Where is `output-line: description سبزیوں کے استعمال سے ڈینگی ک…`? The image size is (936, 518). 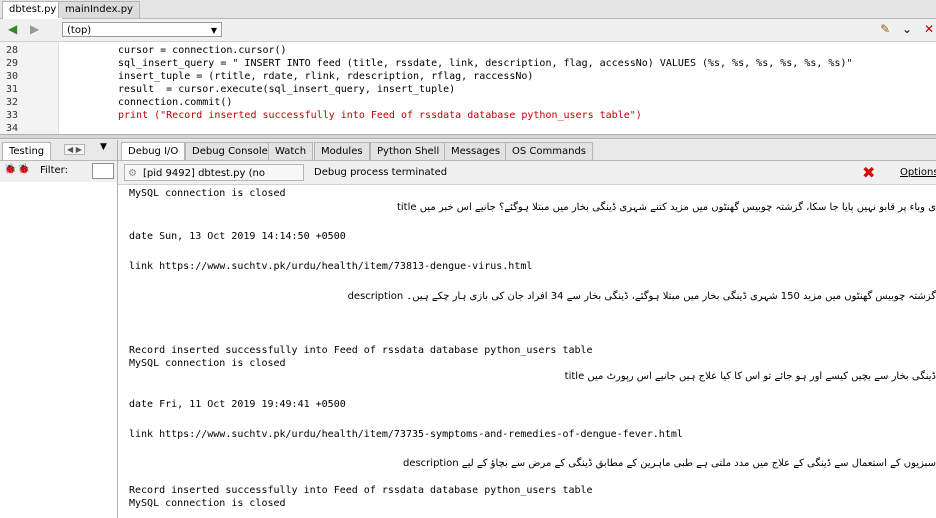 output-line: description سبزیوں کے استعمال سے ڈینگی ک… is located at coordinates (669, 463).